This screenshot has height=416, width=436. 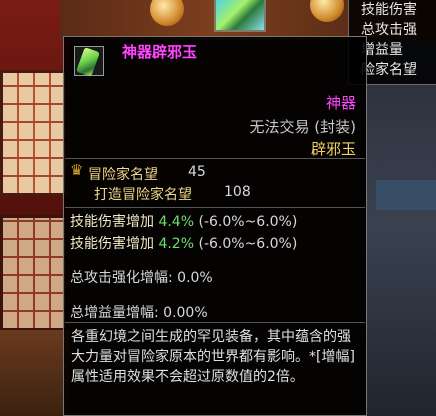 What do you see at coordinates (197, 172) in the screenshot?
I see `fame-value: 45` at bounding box center [197, 172].